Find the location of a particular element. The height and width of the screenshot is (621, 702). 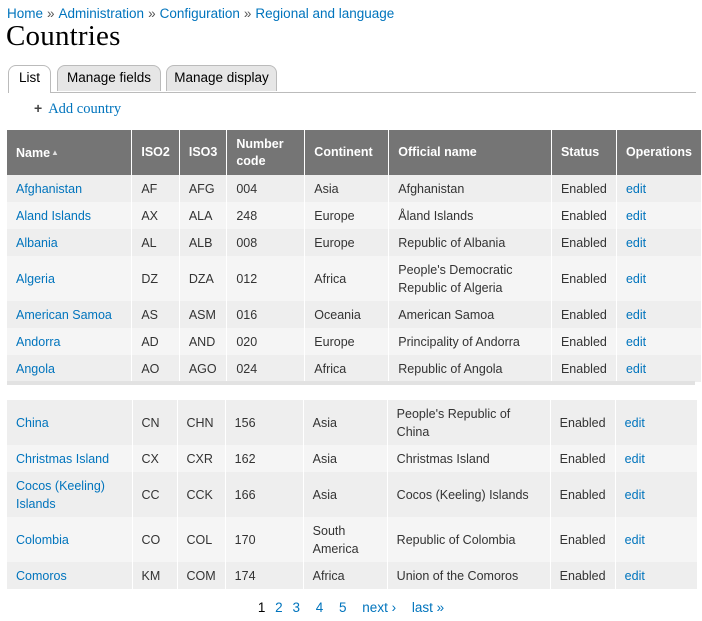

cell-name: Angola is located at coordinates (70, 368).